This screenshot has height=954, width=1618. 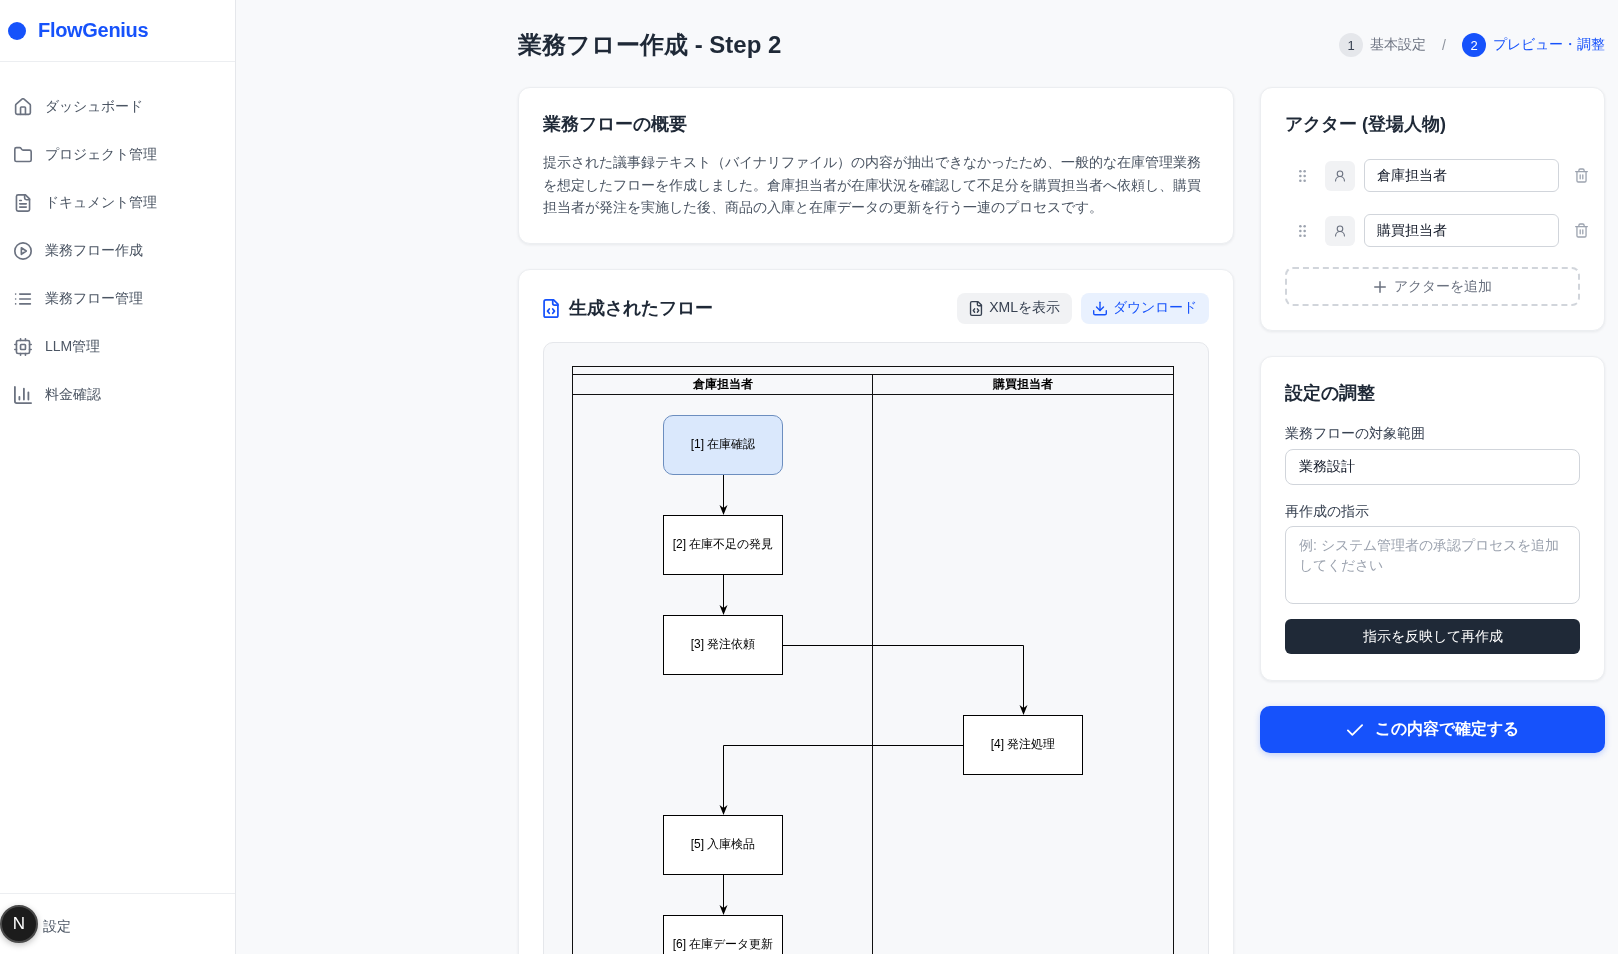 I want to click on logo-dot-icon, so click(x=17, y=30).